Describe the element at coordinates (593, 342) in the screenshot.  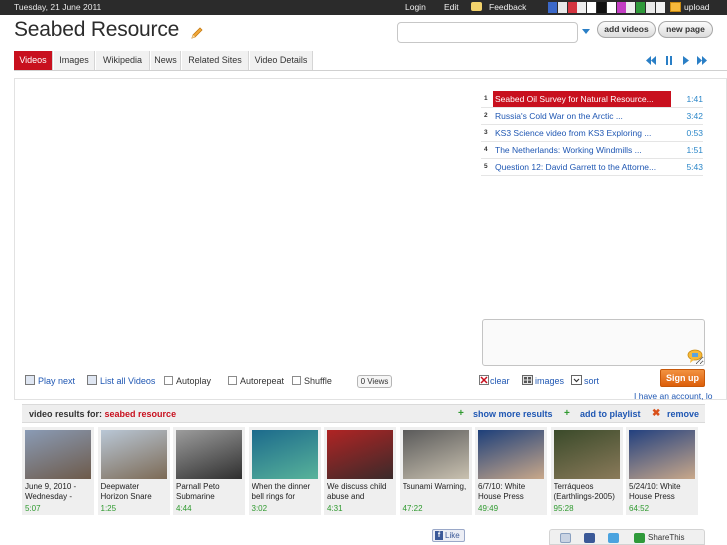
I see `comment-input` at that location.